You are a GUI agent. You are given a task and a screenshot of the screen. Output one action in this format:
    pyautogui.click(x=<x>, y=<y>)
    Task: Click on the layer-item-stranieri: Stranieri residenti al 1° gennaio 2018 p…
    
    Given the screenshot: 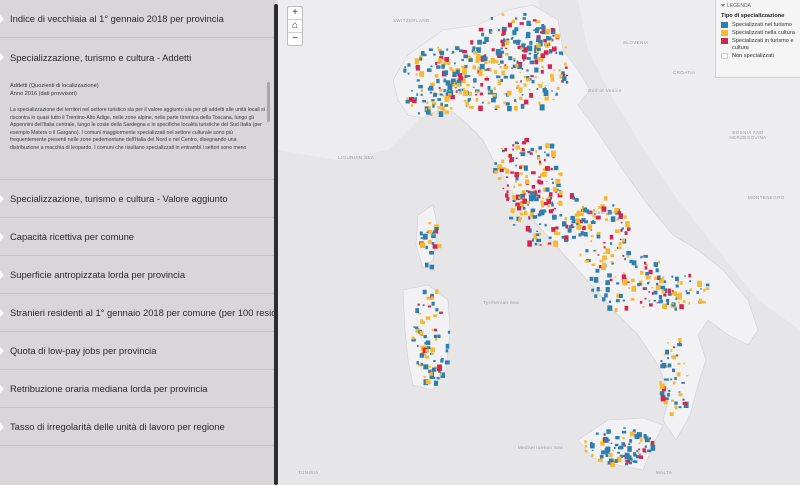 What is the action you would take?
    pyautogui.click(x=138, y=313)
    